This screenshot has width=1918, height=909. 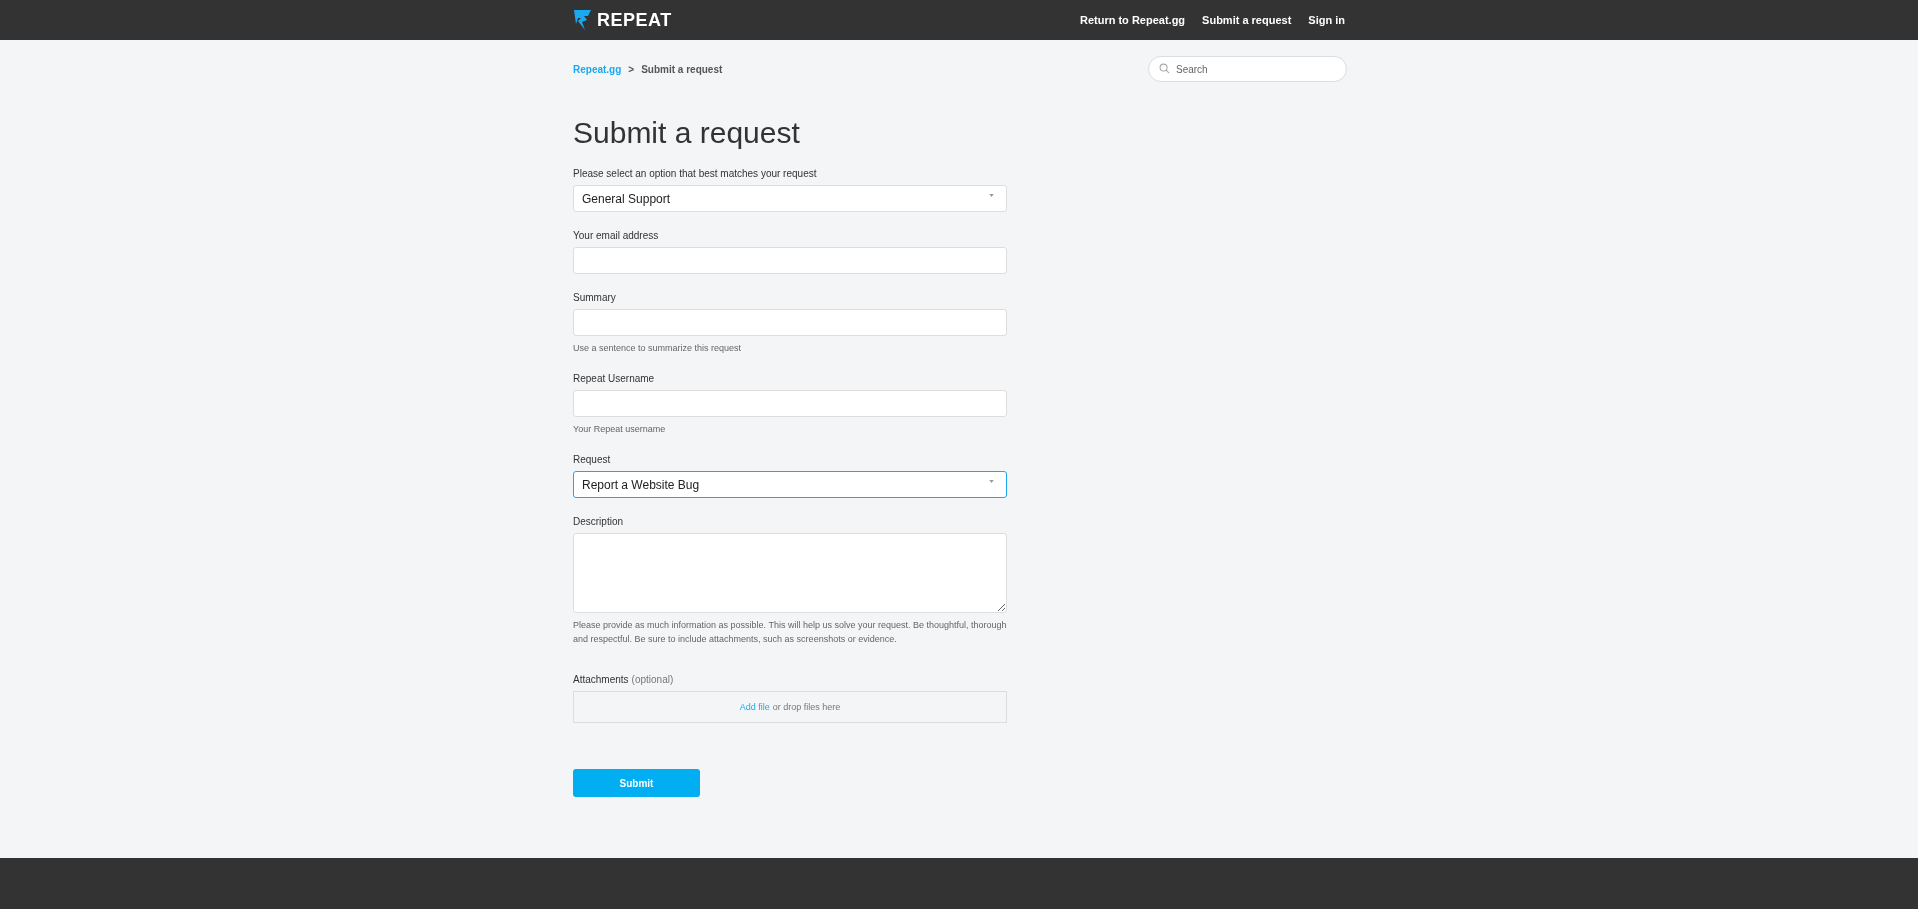 I want to click on field-label: Summary, so click(x=594, y=297).